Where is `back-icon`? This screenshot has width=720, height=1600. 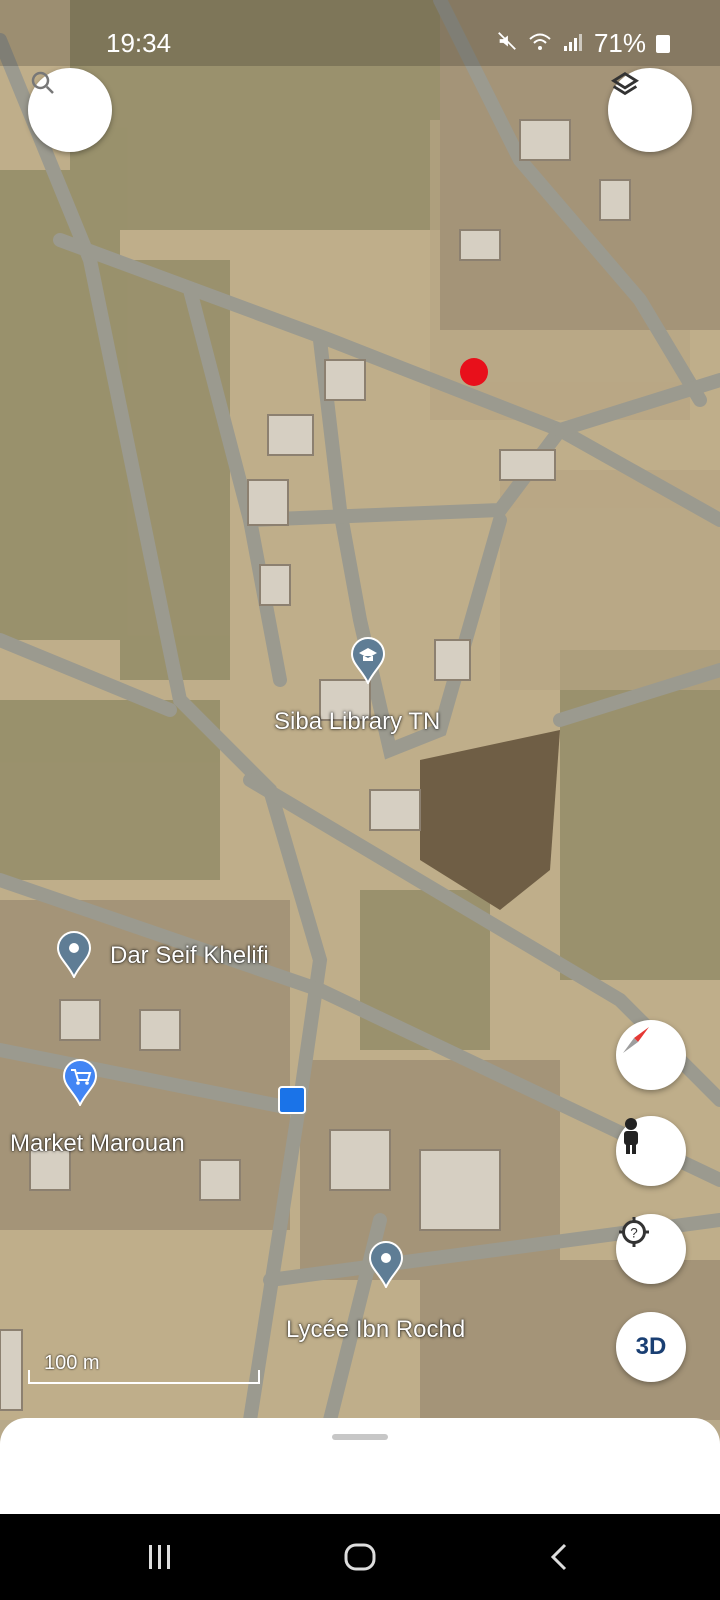
back-icon is located at coordinates (558, 1557).